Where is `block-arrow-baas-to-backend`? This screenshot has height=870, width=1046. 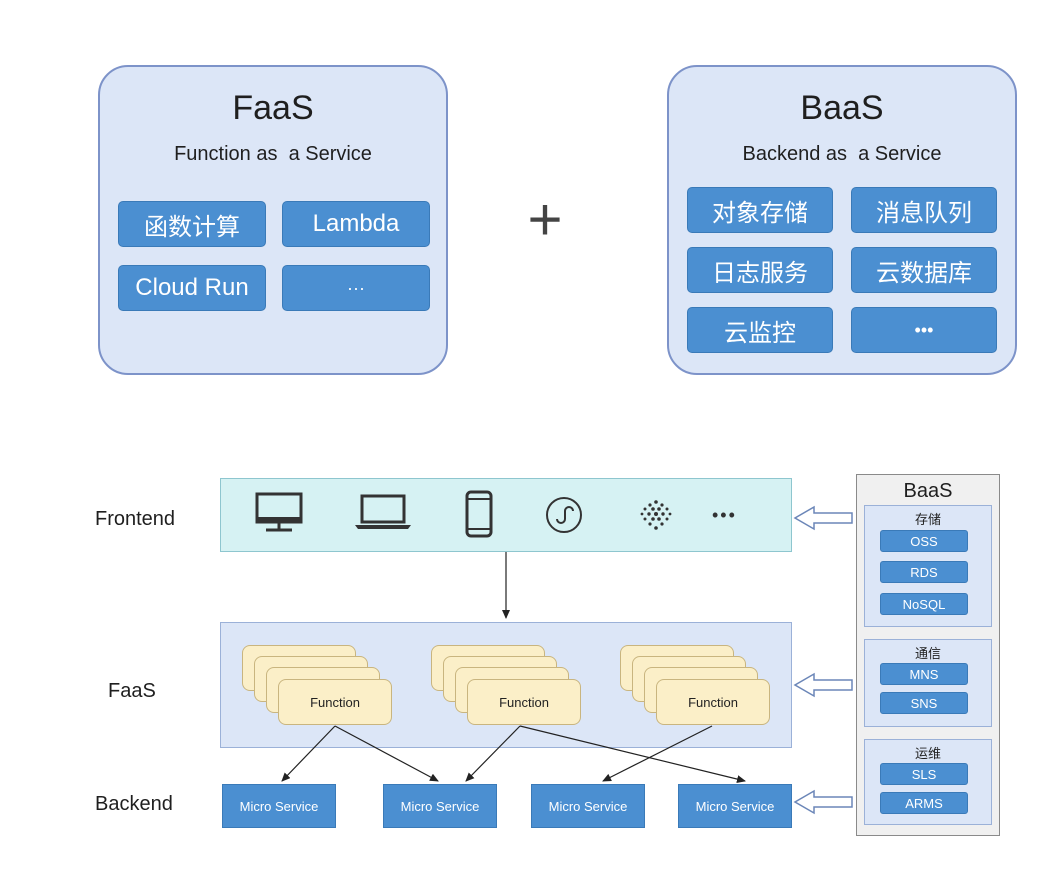
block-arrow-baas-to-backend is located at coordinates (823, 802).